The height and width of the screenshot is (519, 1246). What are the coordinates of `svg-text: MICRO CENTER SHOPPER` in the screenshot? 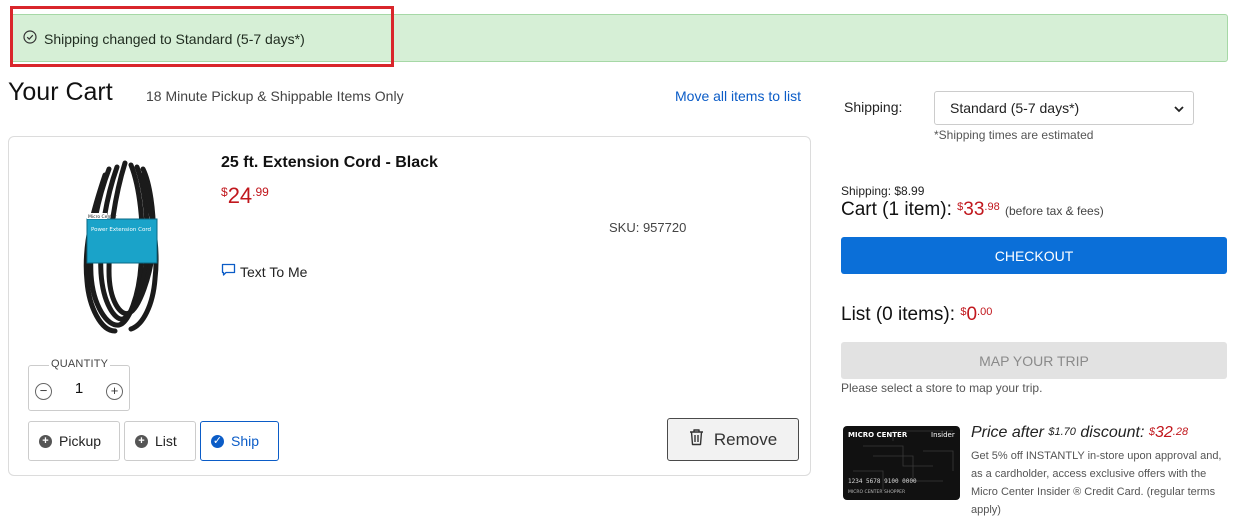 It's located at (876, 492).